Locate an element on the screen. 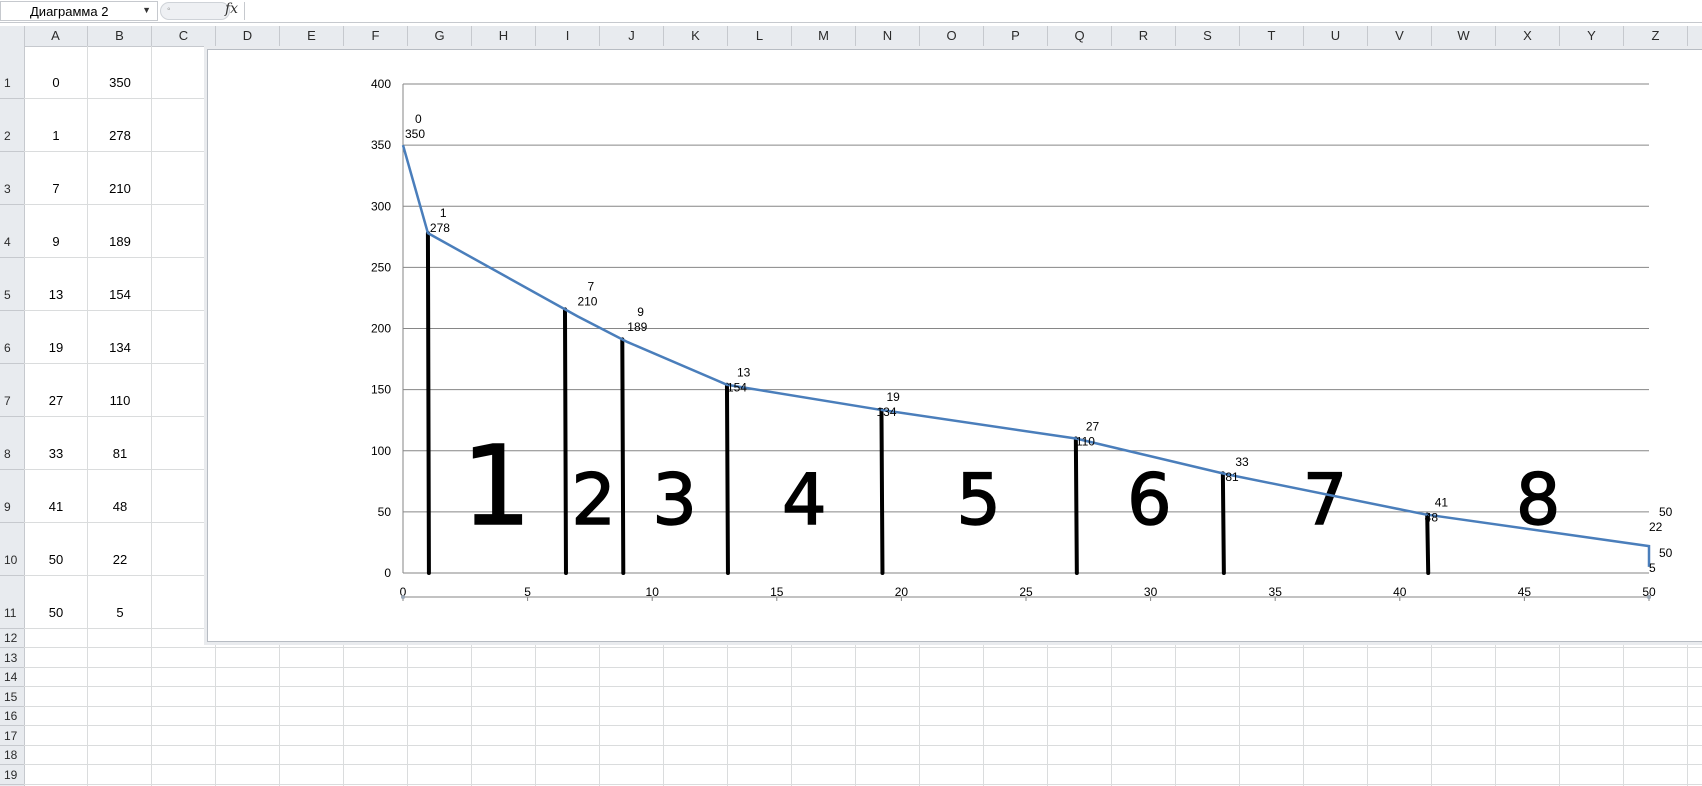  data-label-x: 33 is located at coordinates (1242, 462).